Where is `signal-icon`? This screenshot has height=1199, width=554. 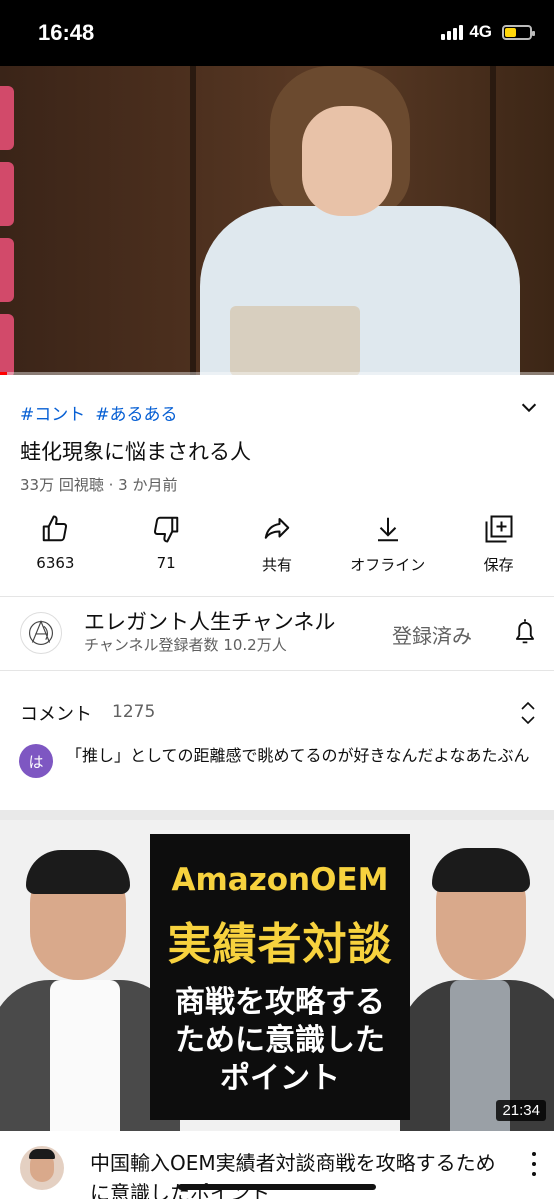
signal-icon is located at coordinates (452, 32).